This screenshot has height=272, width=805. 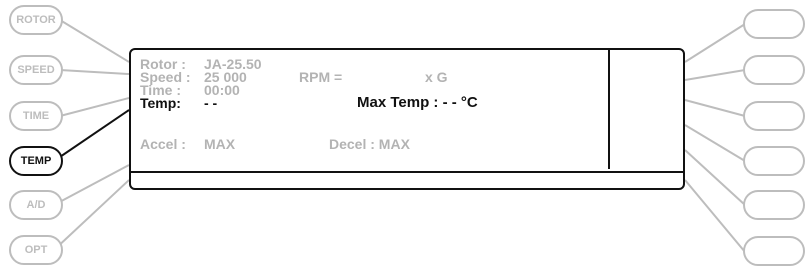 I want to click on time-button-label: TIME, so click(x=36, y=116).